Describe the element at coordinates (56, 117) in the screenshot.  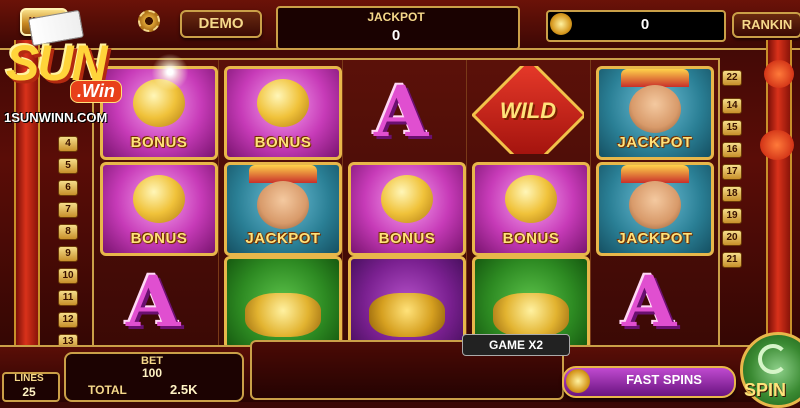
I see `logo-url-text: 1SUNWINN.COM` at that location.